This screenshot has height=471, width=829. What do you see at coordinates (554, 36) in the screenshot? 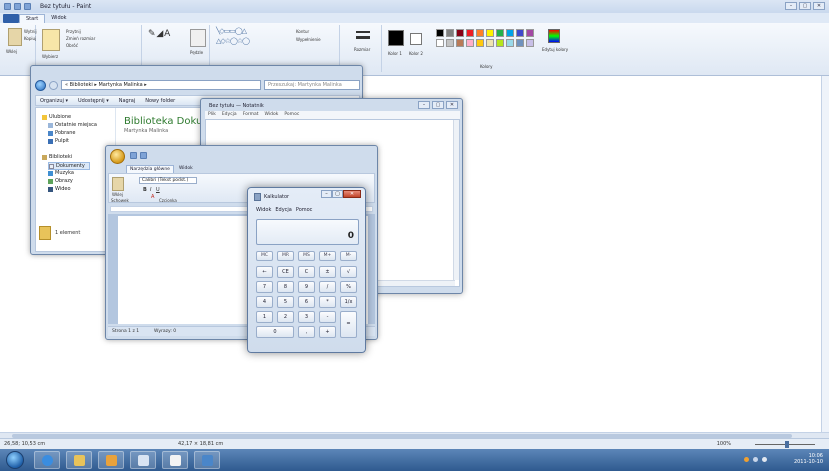
I see `edit-colors-icon` at bounding box center [554, 36].